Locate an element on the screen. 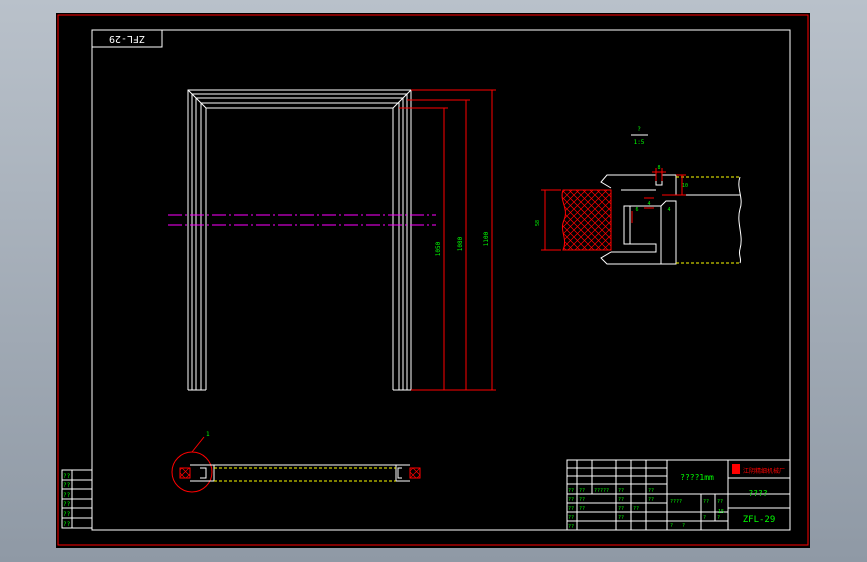 The height and width of the screenshot is (562, 867). dim-d4: 6 is located at coordinates (636, 210).